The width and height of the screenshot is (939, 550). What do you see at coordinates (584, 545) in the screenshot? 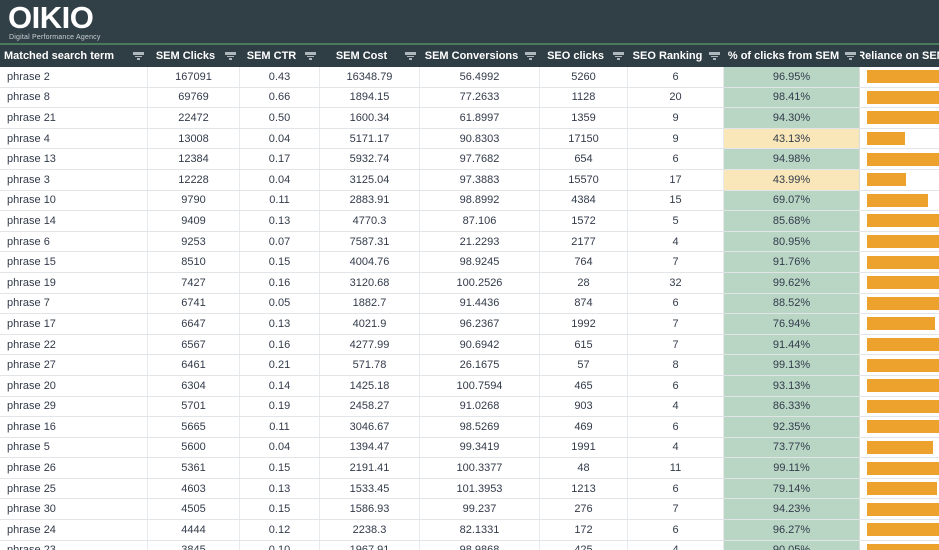
I see `seo_clicks-cell: 425` at bounding box center [584, 545].